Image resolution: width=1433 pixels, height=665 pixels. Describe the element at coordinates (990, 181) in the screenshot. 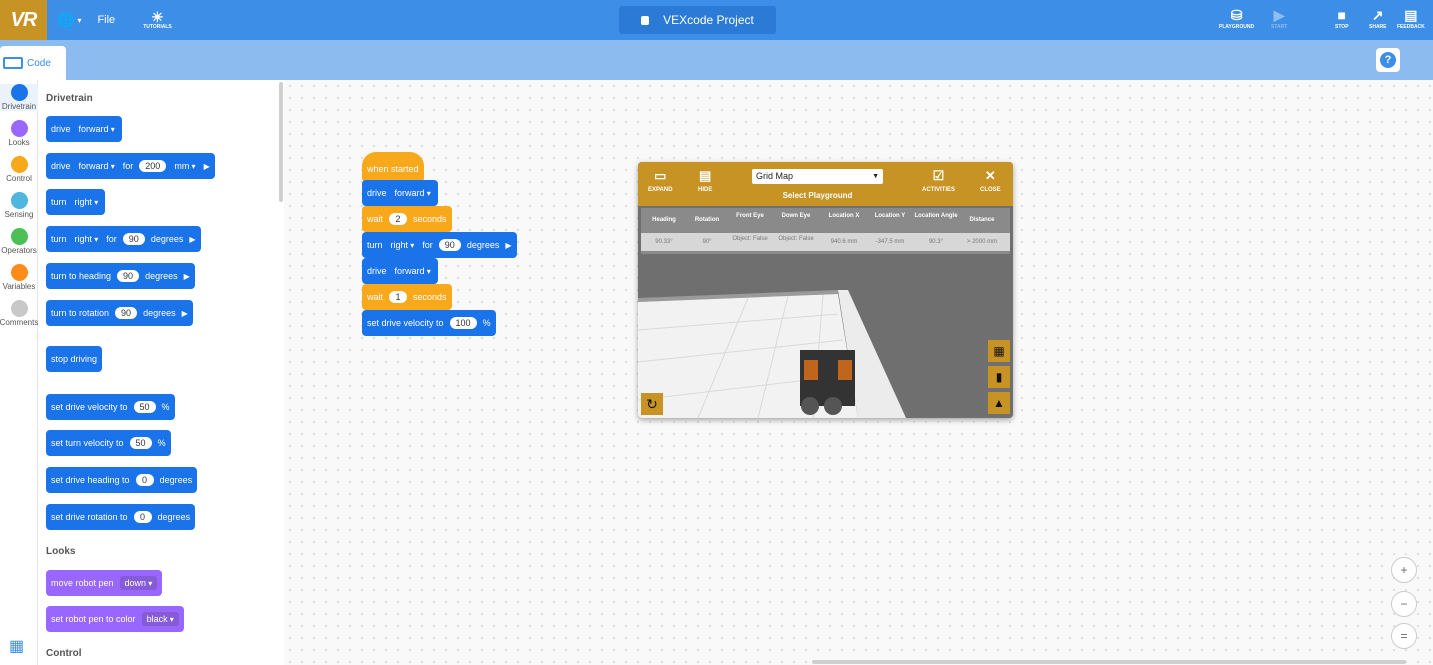

I see `close-button: ✕ CLOSE` at that location.